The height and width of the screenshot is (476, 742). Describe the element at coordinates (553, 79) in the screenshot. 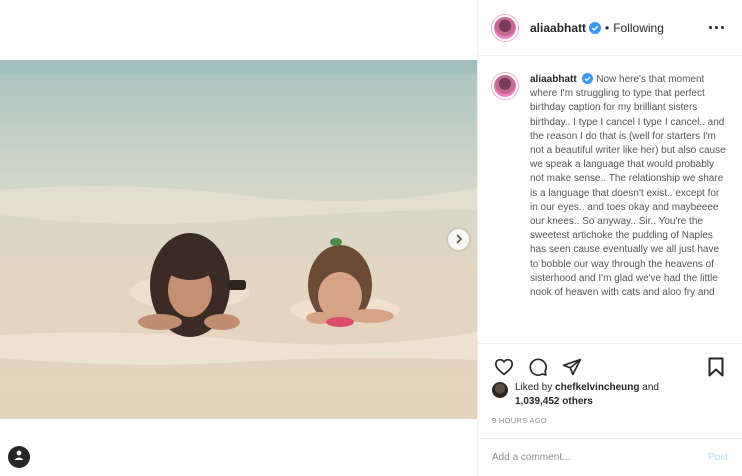

I see `caption-username: aliaabhatt` at that location.